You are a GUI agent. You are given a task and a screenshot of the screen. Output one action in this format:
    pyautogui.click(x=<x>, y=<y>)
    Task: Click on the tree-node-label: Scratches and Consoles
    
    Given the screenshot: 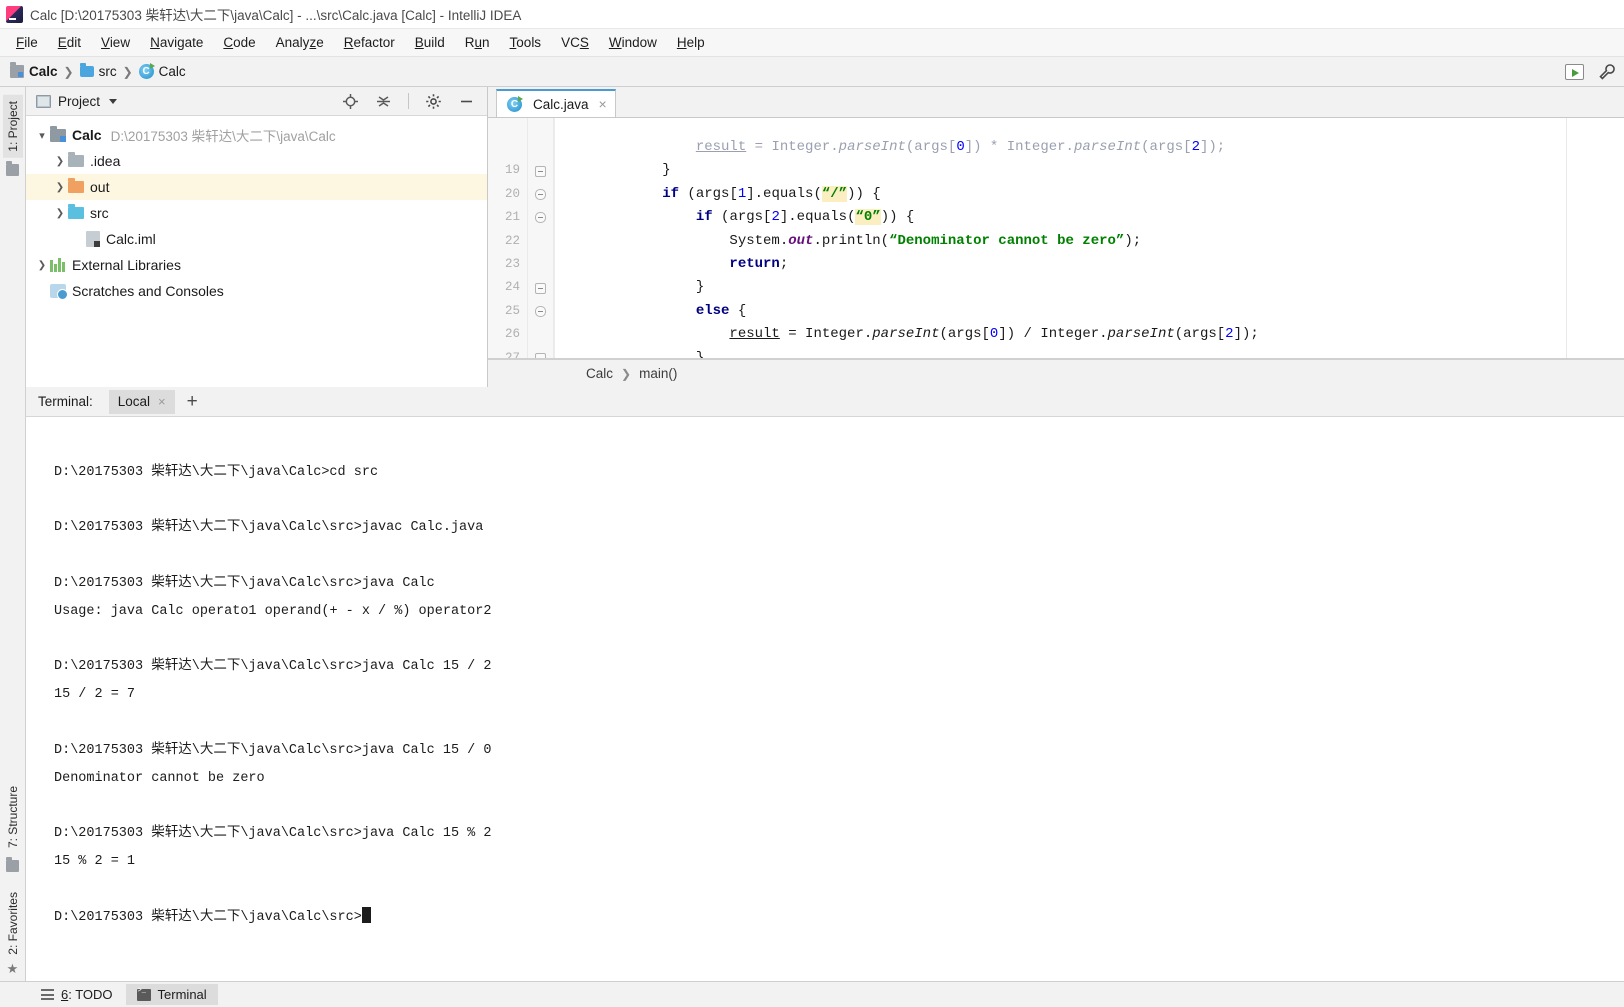 What is the action you would take?
    pyautogui.click(x=148, y=291)
    